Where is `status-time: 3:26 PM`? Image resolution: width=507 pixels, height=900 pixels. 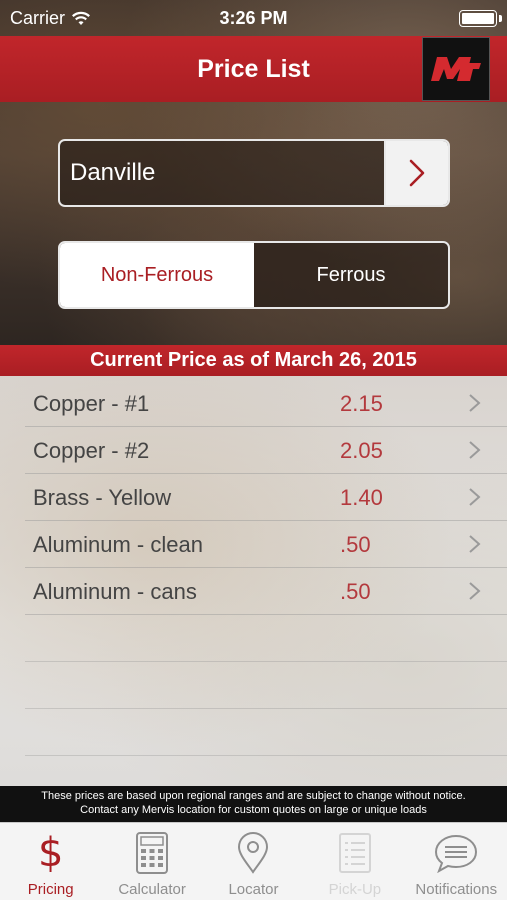 status-time: 3:26 PM is located at coordinates (253, 18).